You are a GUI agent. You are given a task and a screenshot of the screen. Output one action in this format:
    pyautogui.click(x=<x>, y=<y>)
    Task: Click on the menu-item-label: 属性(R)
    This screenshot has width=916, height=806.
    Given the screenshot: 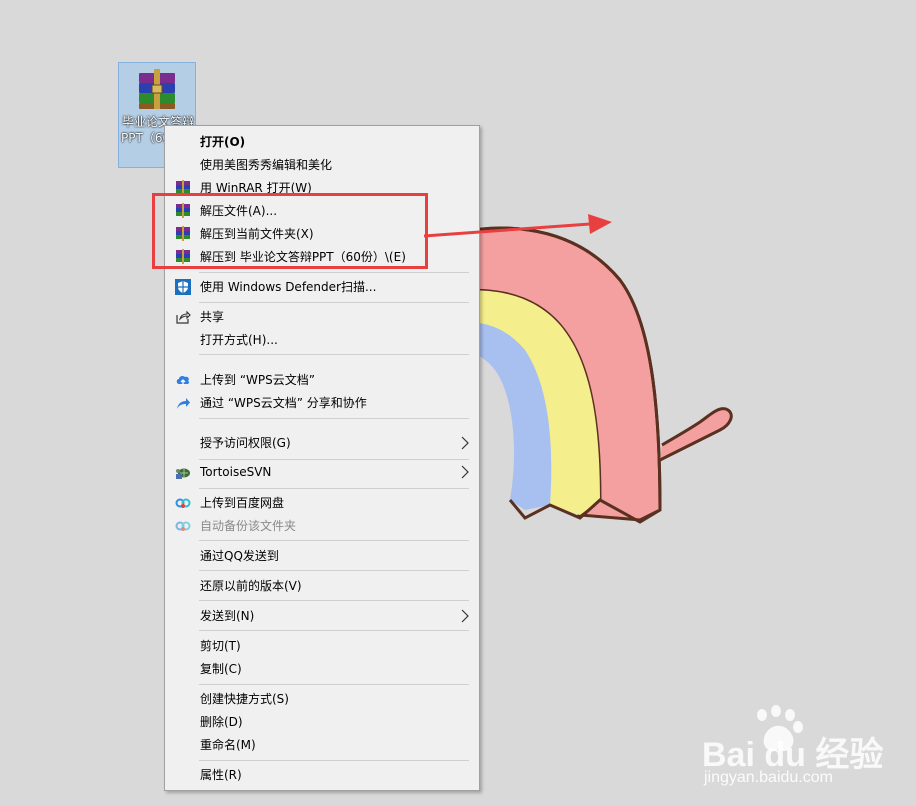 What is the action you would take?
    pyautogui.click(x=221, y=775)
    